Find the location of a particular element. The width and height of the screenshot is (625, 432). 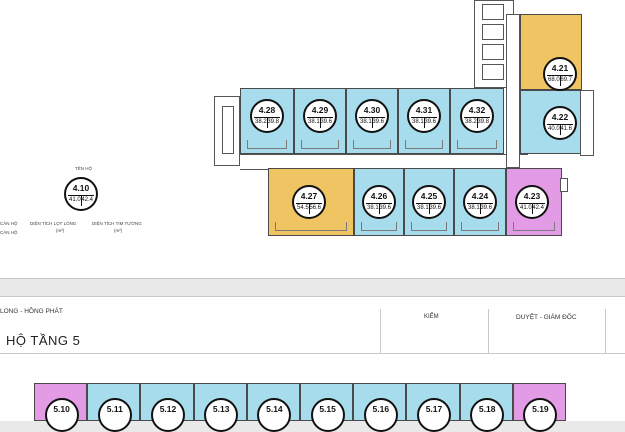

check-label: KIỂM is located at coordinates (431, 317).